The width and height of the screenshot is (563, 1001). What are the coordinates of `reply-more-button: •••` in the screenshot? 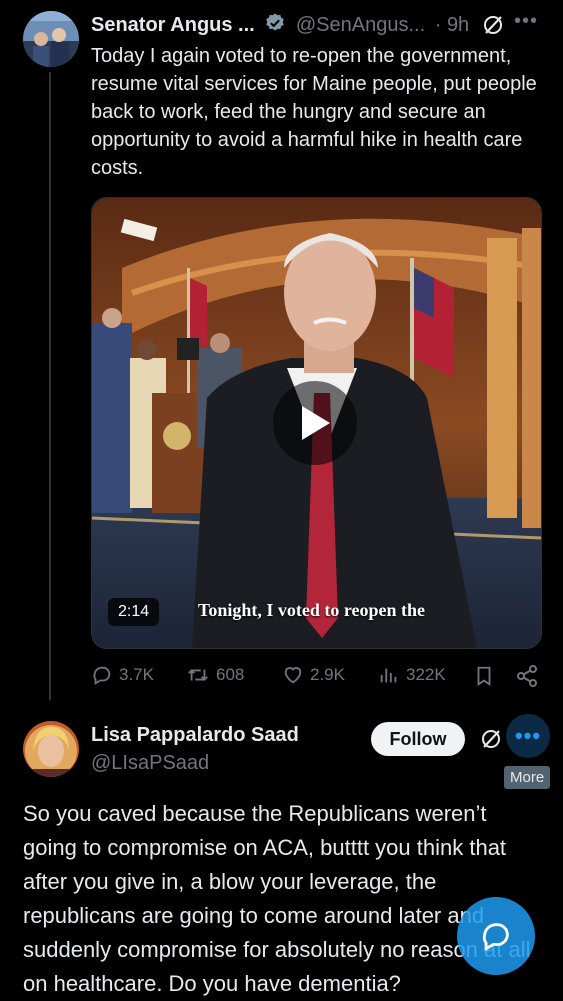 It's located at (528, 736).